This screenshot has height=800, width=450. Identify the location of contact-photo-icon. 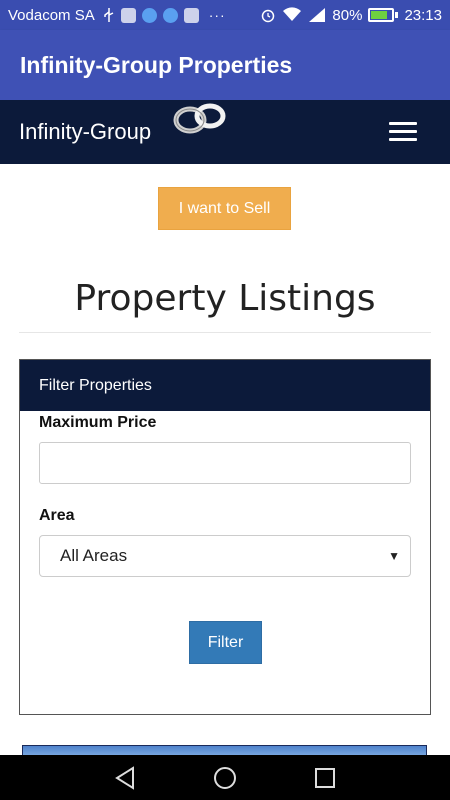
(128, 15).